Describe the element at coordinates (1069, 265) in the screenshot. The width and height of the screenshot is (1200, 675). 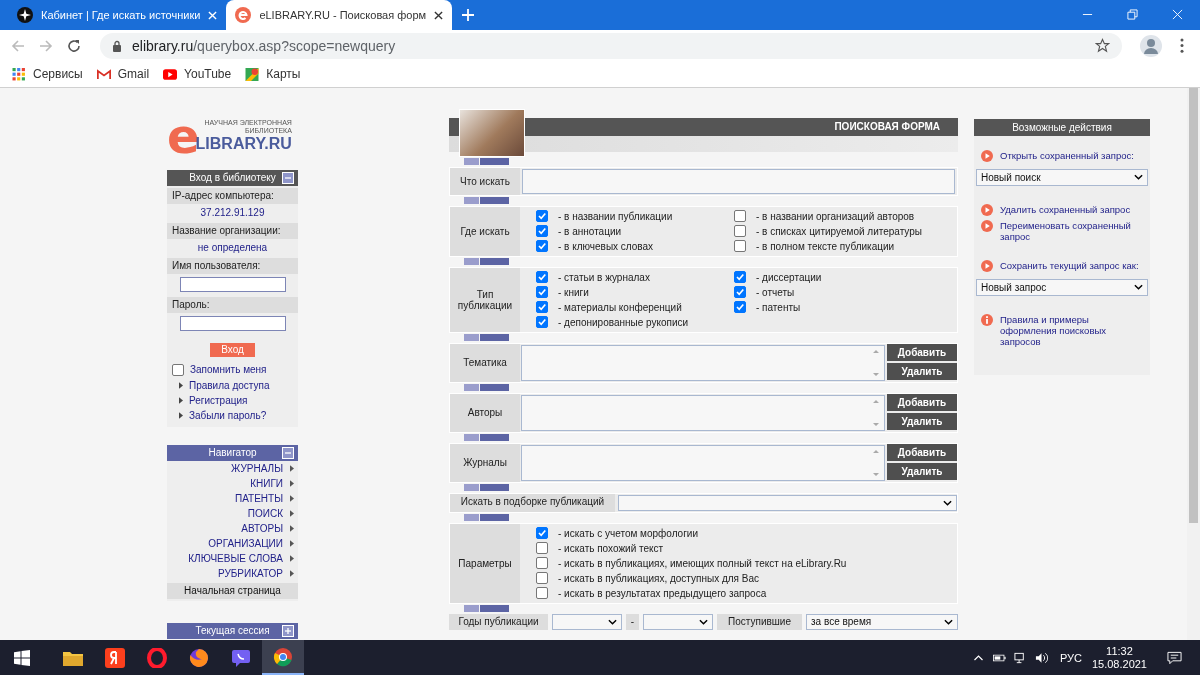
I see `action-link: Сохранить текущий запрос как:` at that location.